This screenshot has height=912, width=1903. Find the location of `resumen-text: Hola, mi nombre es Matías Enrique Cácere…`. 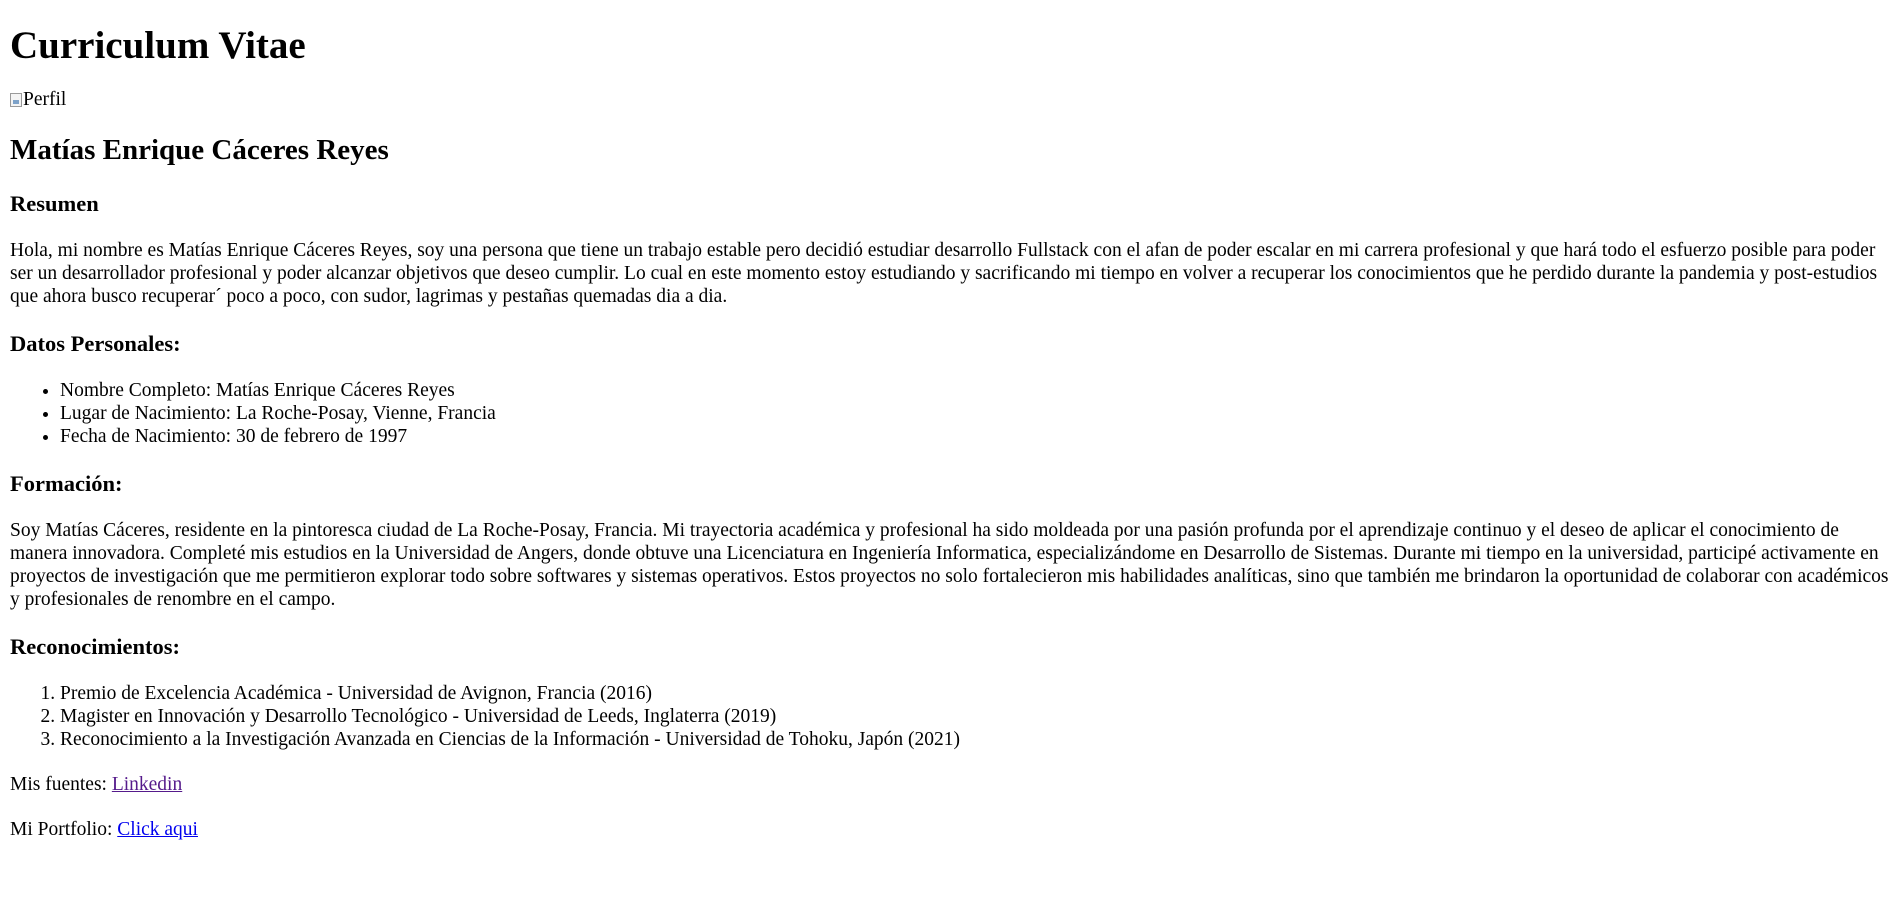

resumen-text: Hola, mi nombre es Matías Enrique Cácere… is located at coordinates (944, 273).